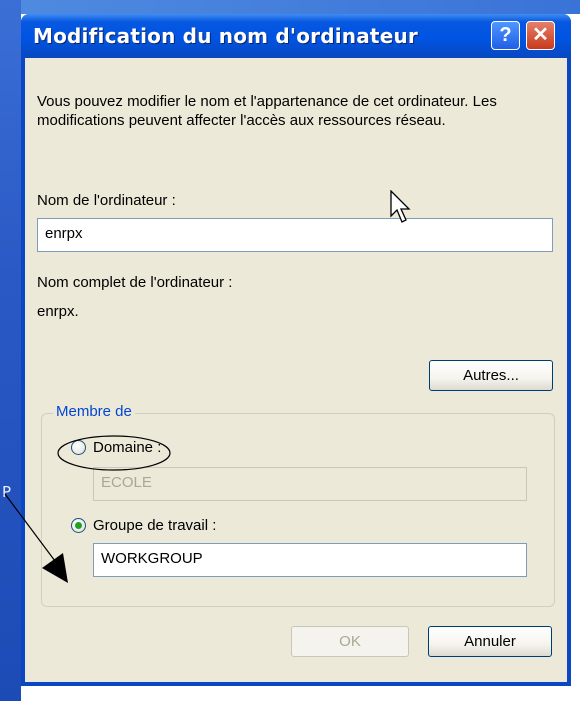 Image resolution: width=580 pixels, height=701 pixels. I want to click on computer-name-label: Nom de l'ordinateur :, so click(106, 200).